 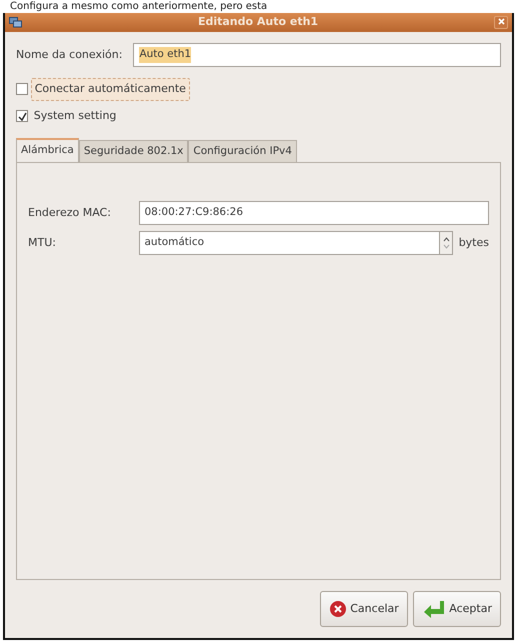 What do you see at coordinates (473, 242) in the screenshot?
I see `unit-label: bytes` at bounding box center [473, 242].